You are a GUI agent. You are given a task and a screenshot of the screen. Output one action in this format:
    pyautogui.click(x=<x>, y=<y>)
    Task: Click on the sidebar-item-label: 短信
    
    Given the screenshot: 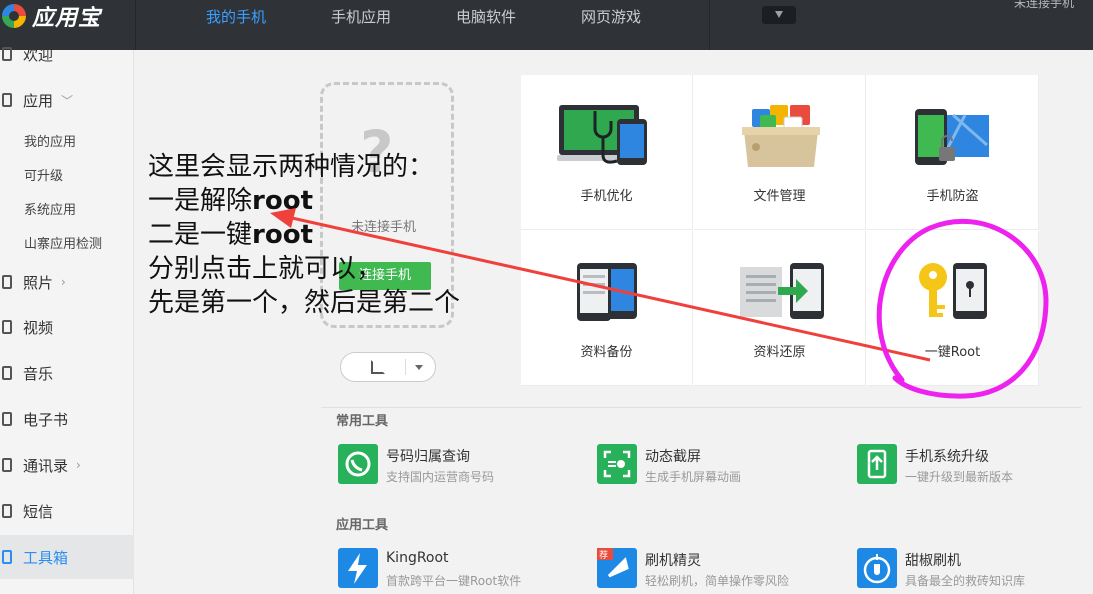 What is the action you would take?
    pyautogui.click(x=38, y=511)
    